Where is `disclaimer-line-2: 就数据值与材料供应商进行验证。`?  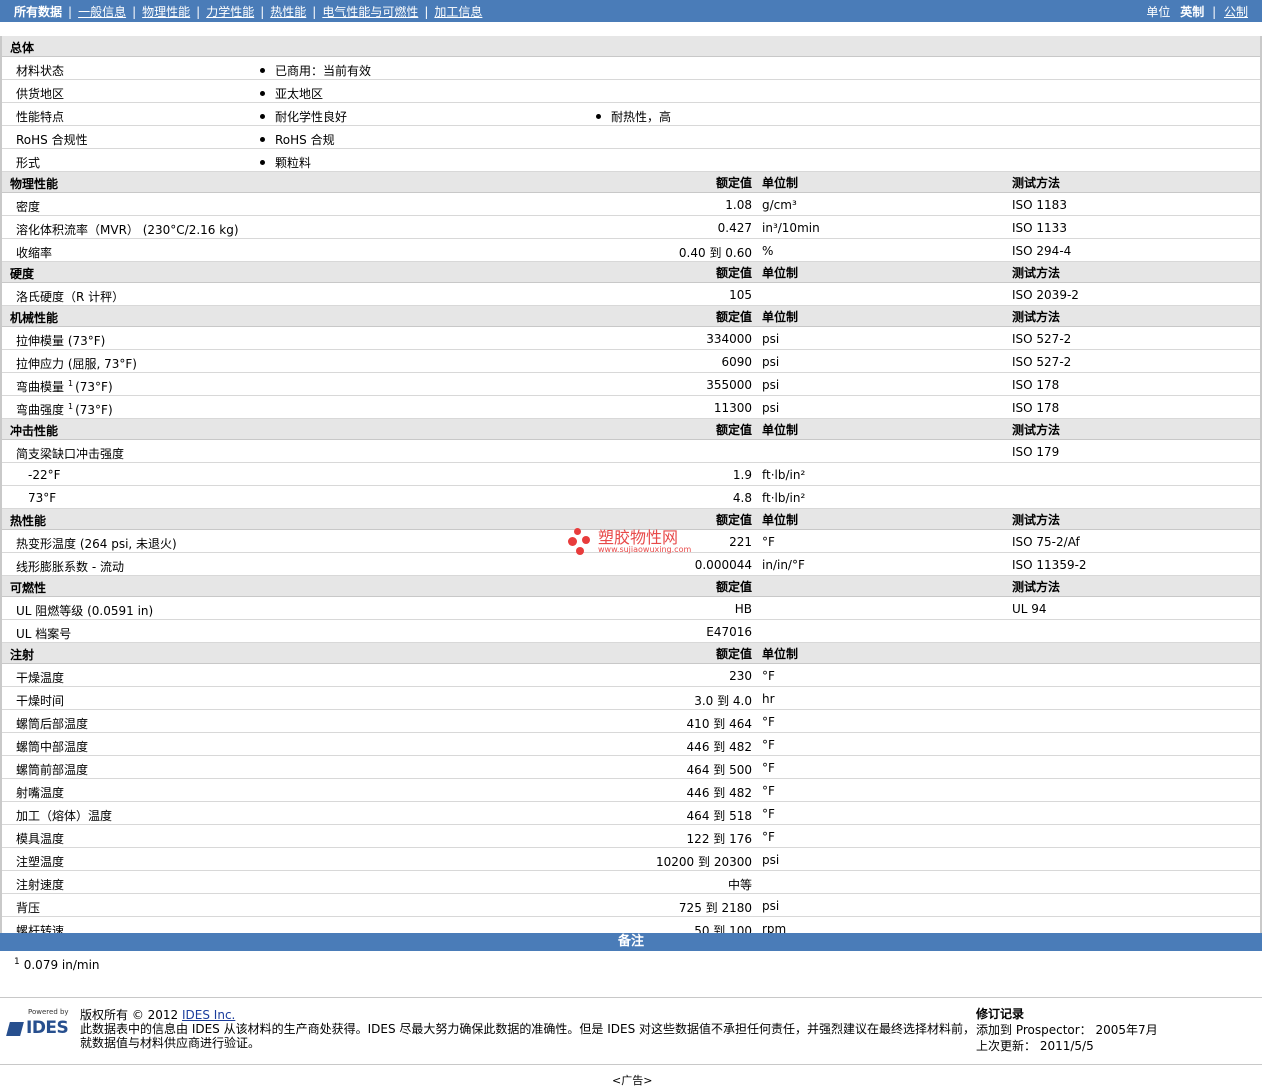
disclaimer-line-2: 就数据值与材料供应商进行验证。 is located at coordinates (170, 1043).